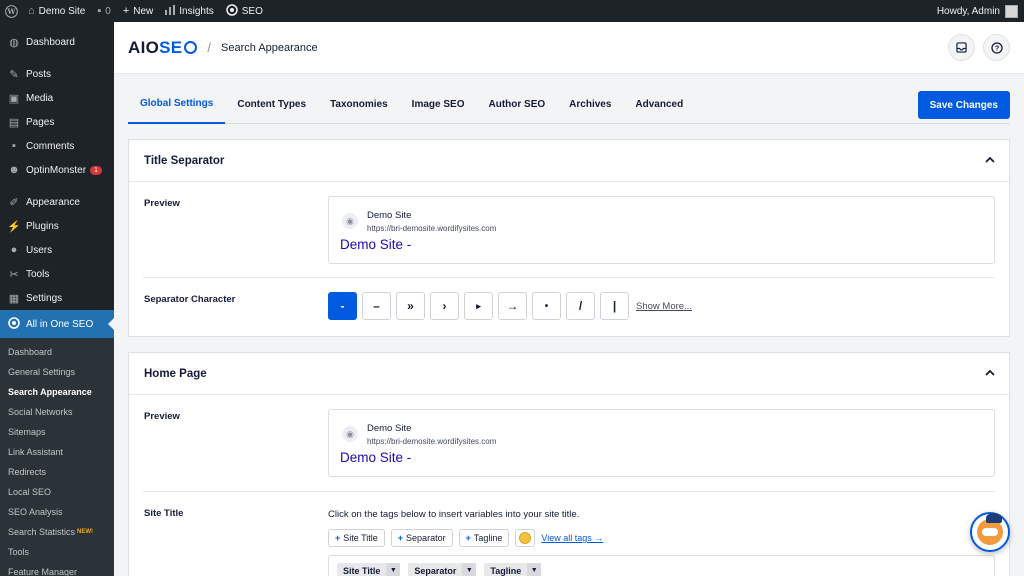 The image size is (1024, 576). Describe the element at coordinates (57, 492) in the screenshot. I see `submenu-local-seo: Local SEO` at that location.